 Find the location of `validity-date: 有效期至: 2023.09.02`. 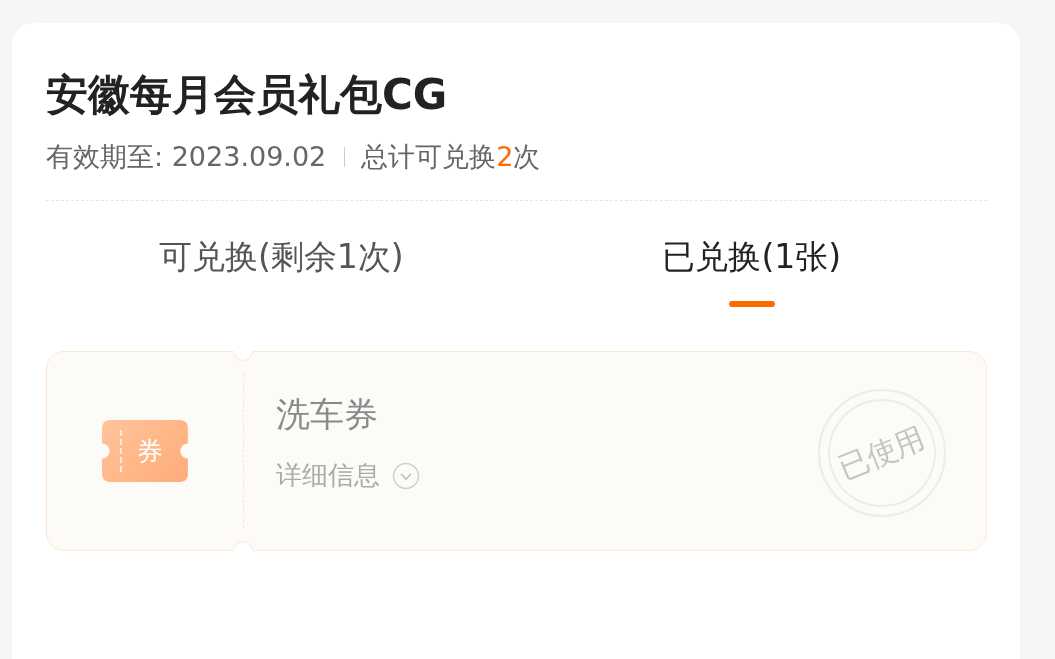

validity-date: 有效期至: 2023.09.02 is located at coordinates (186, 157).